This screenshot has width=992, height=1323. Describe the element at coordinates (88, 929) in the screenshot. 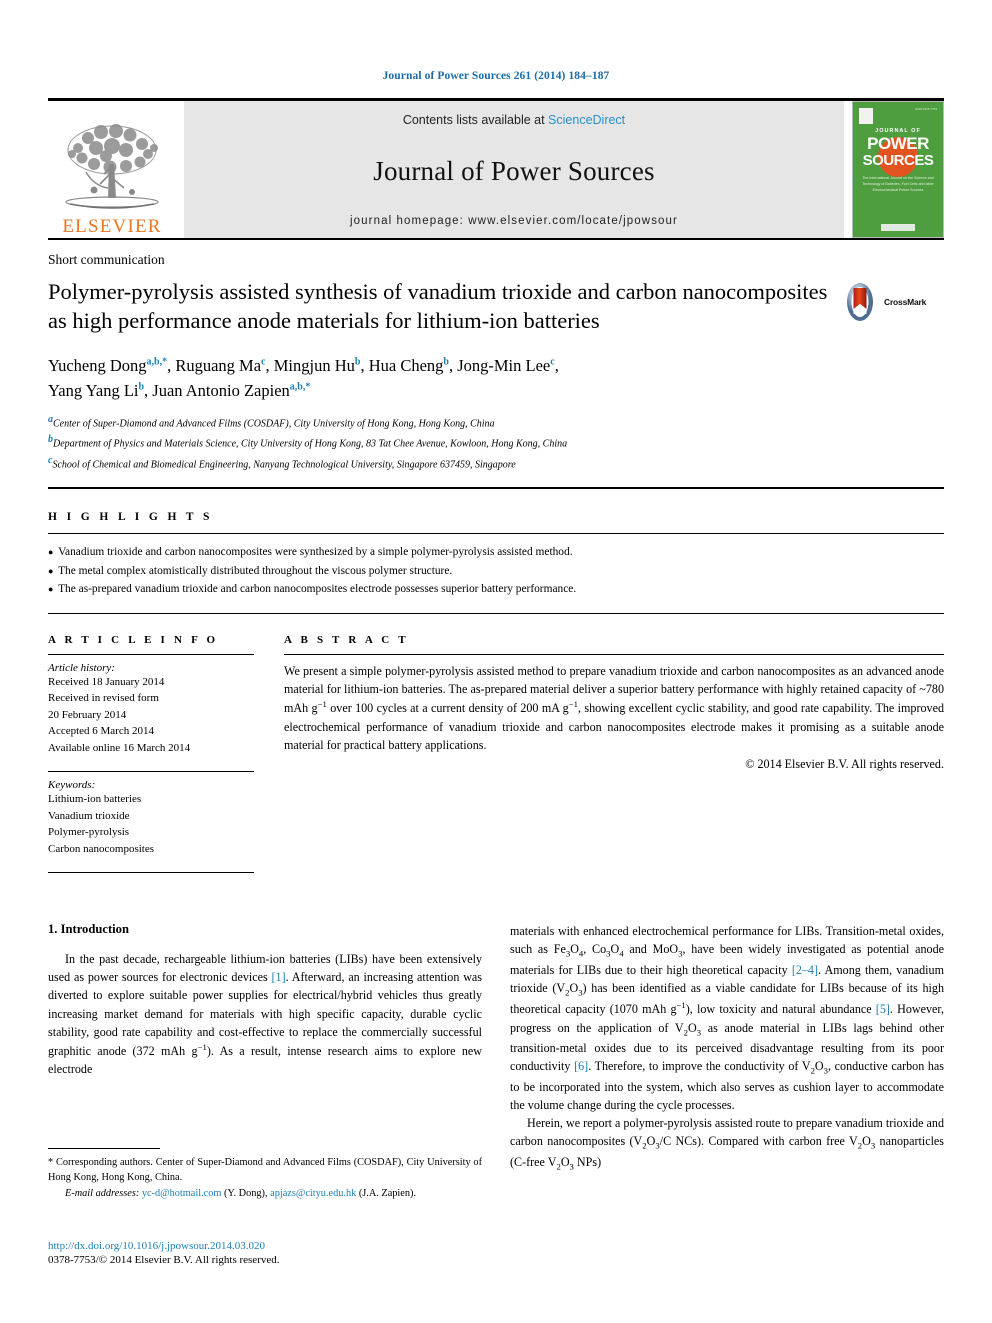

I see `section-title-introduction: 1. Introduction` at that location.